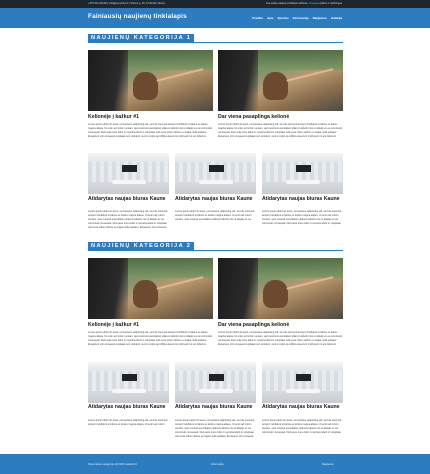  What do you see at coordinates (336, 18) in the screenshot?
I see `nav-item-galerija: Galerija` at bounding box center [336, 18].